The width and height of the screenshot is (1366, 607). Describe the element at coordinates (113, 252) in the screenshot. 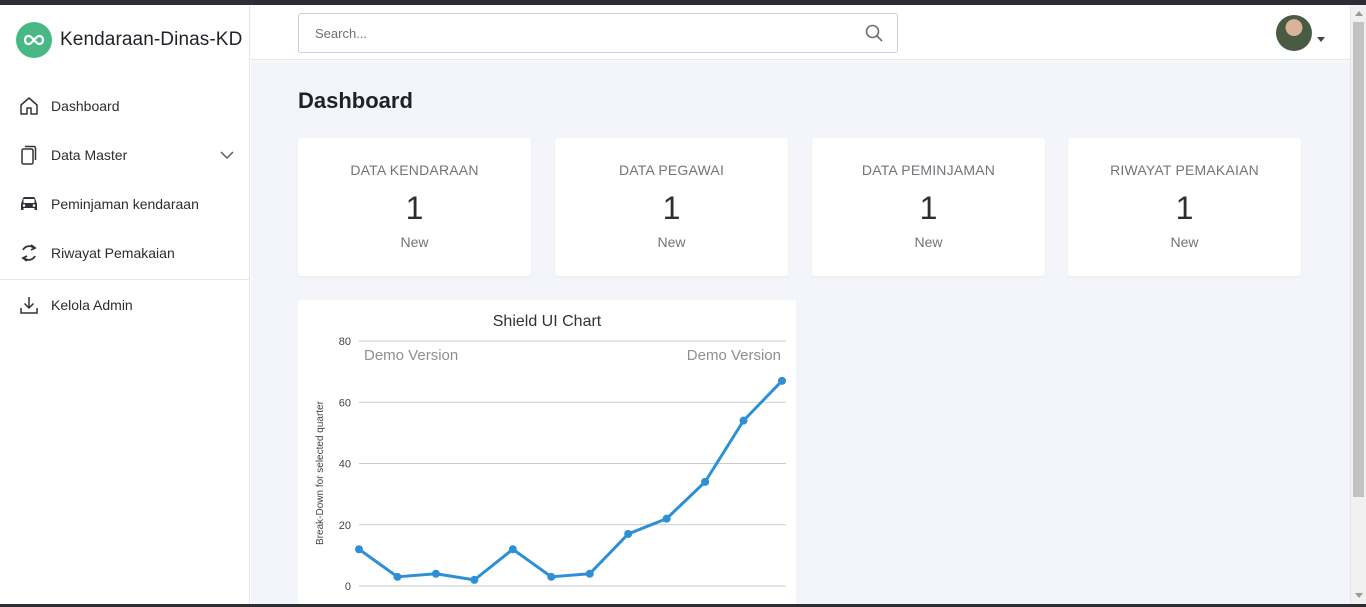

I see `sidebar-item-label: Riwayat Pemakaian` at that location.